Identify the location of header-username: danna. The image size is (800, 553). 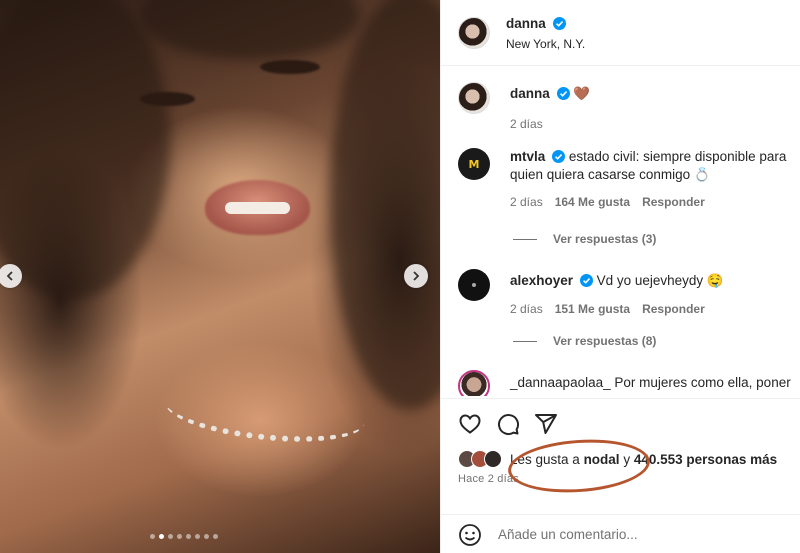
(526, 23).